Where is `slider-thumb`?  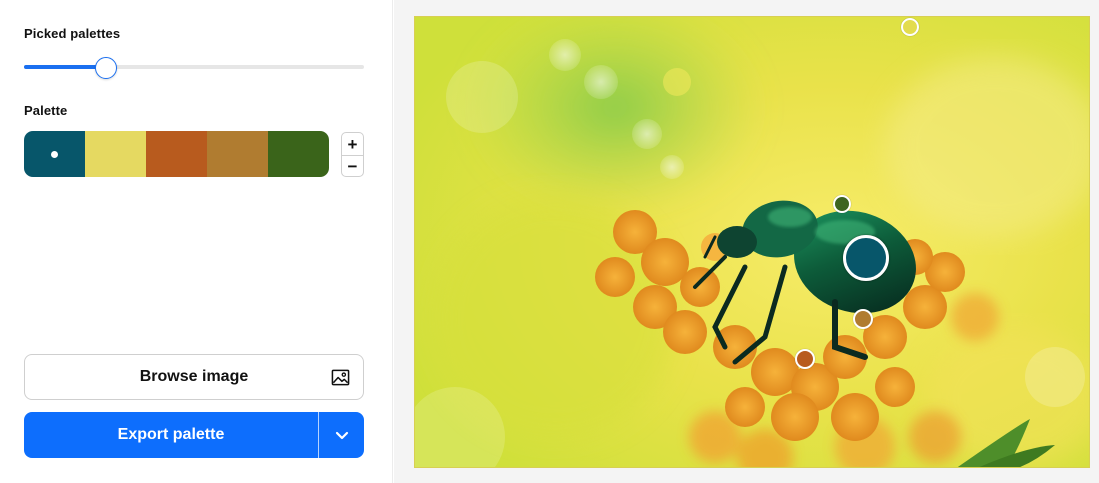 slider-thumb is located at coordinates (106, 68).